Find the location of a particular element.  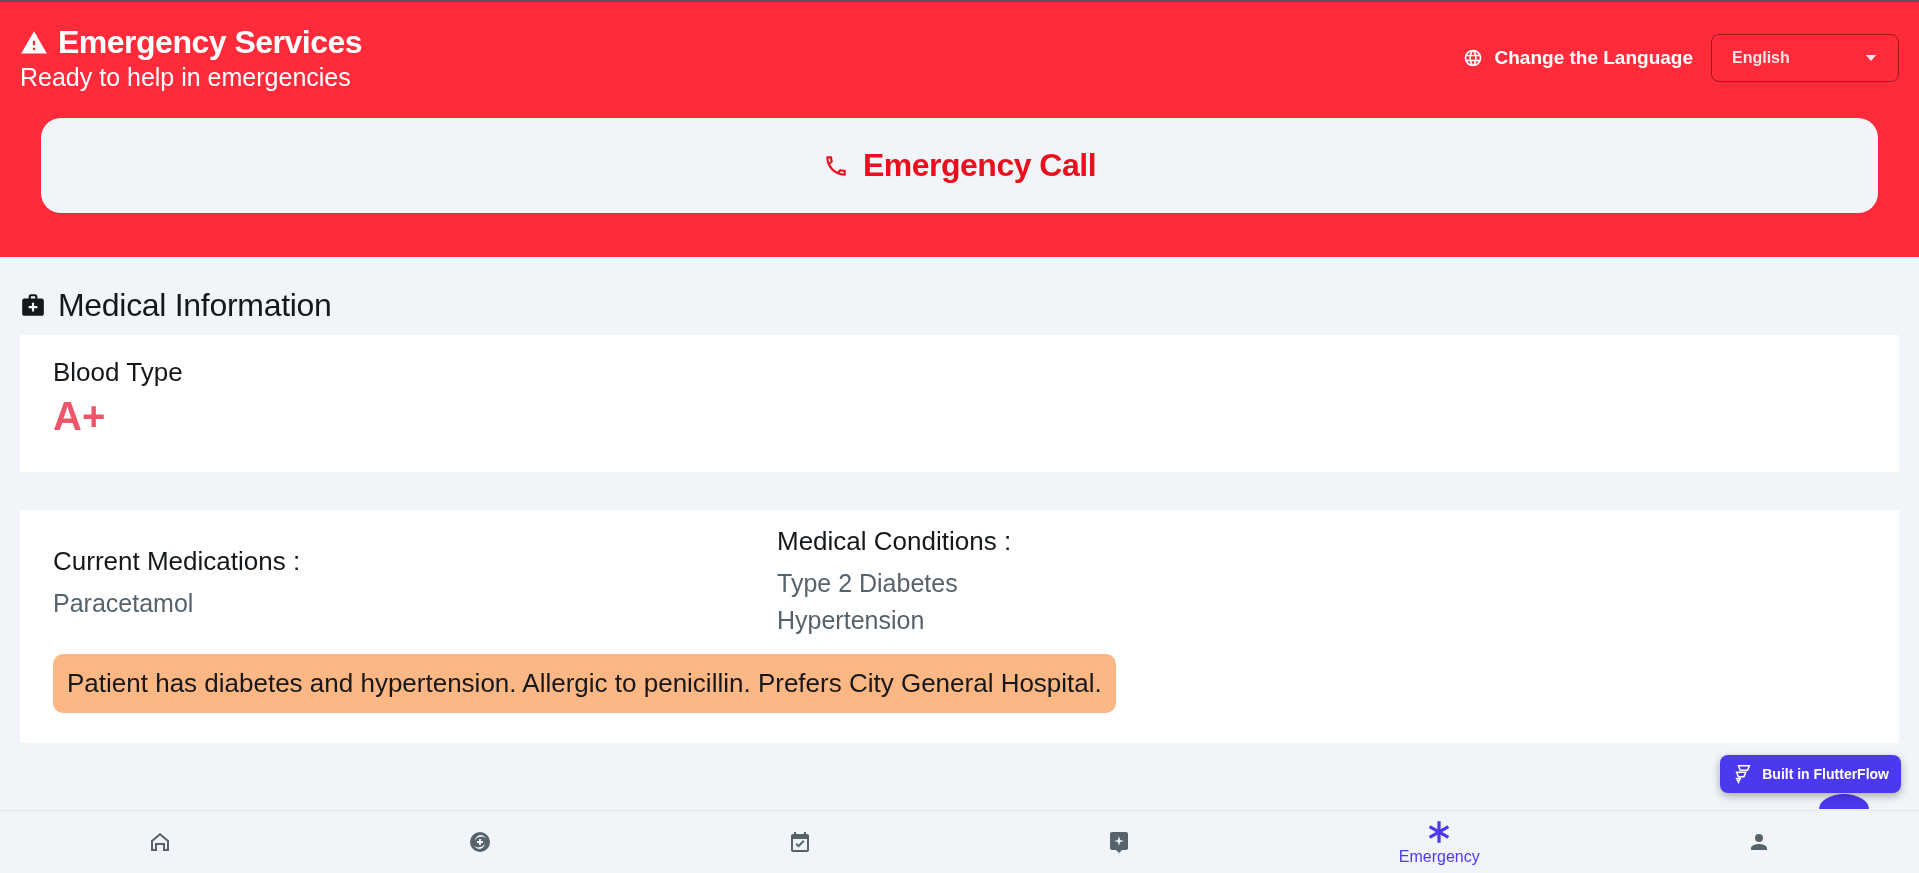

medication-item: Paracetamol is located at coordinates (124, 603).